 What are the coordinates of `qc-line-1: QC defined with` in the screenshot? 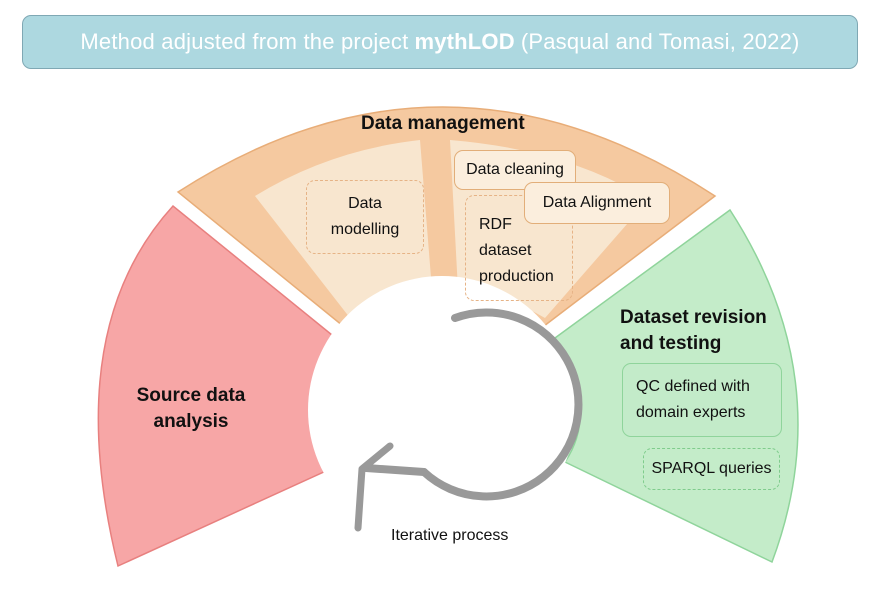 It's located at (693, 386).